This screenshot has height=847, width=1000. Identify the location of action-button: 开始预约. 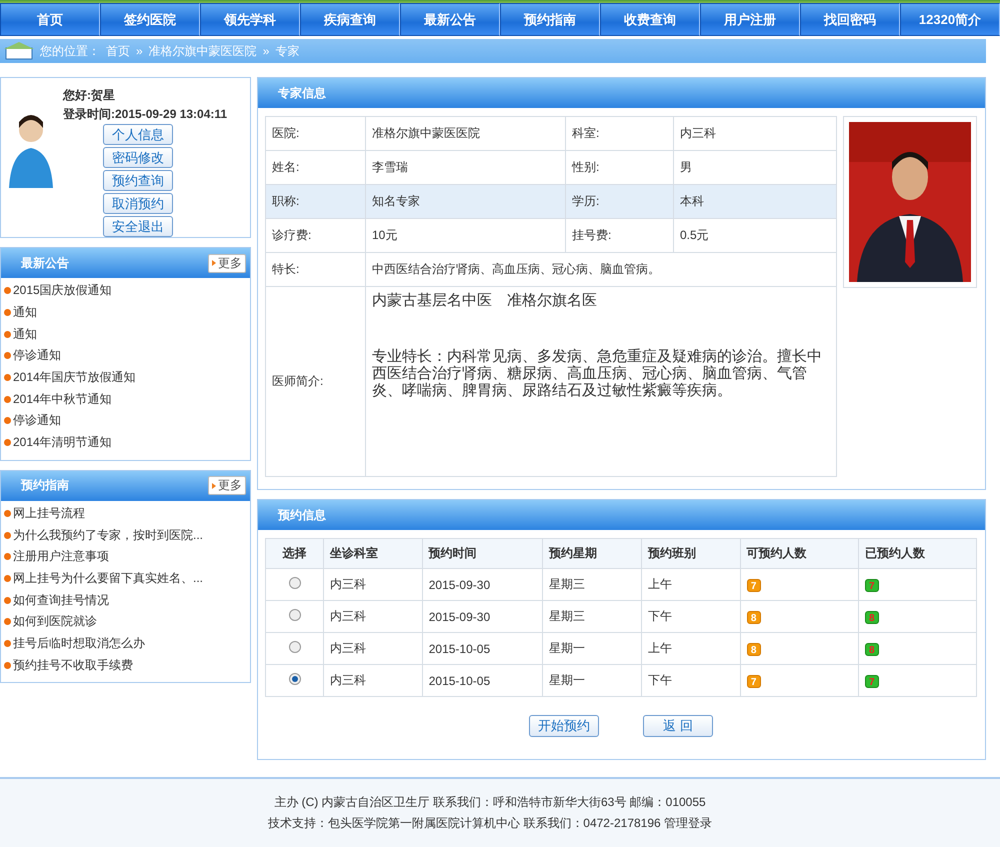
(564, 726).